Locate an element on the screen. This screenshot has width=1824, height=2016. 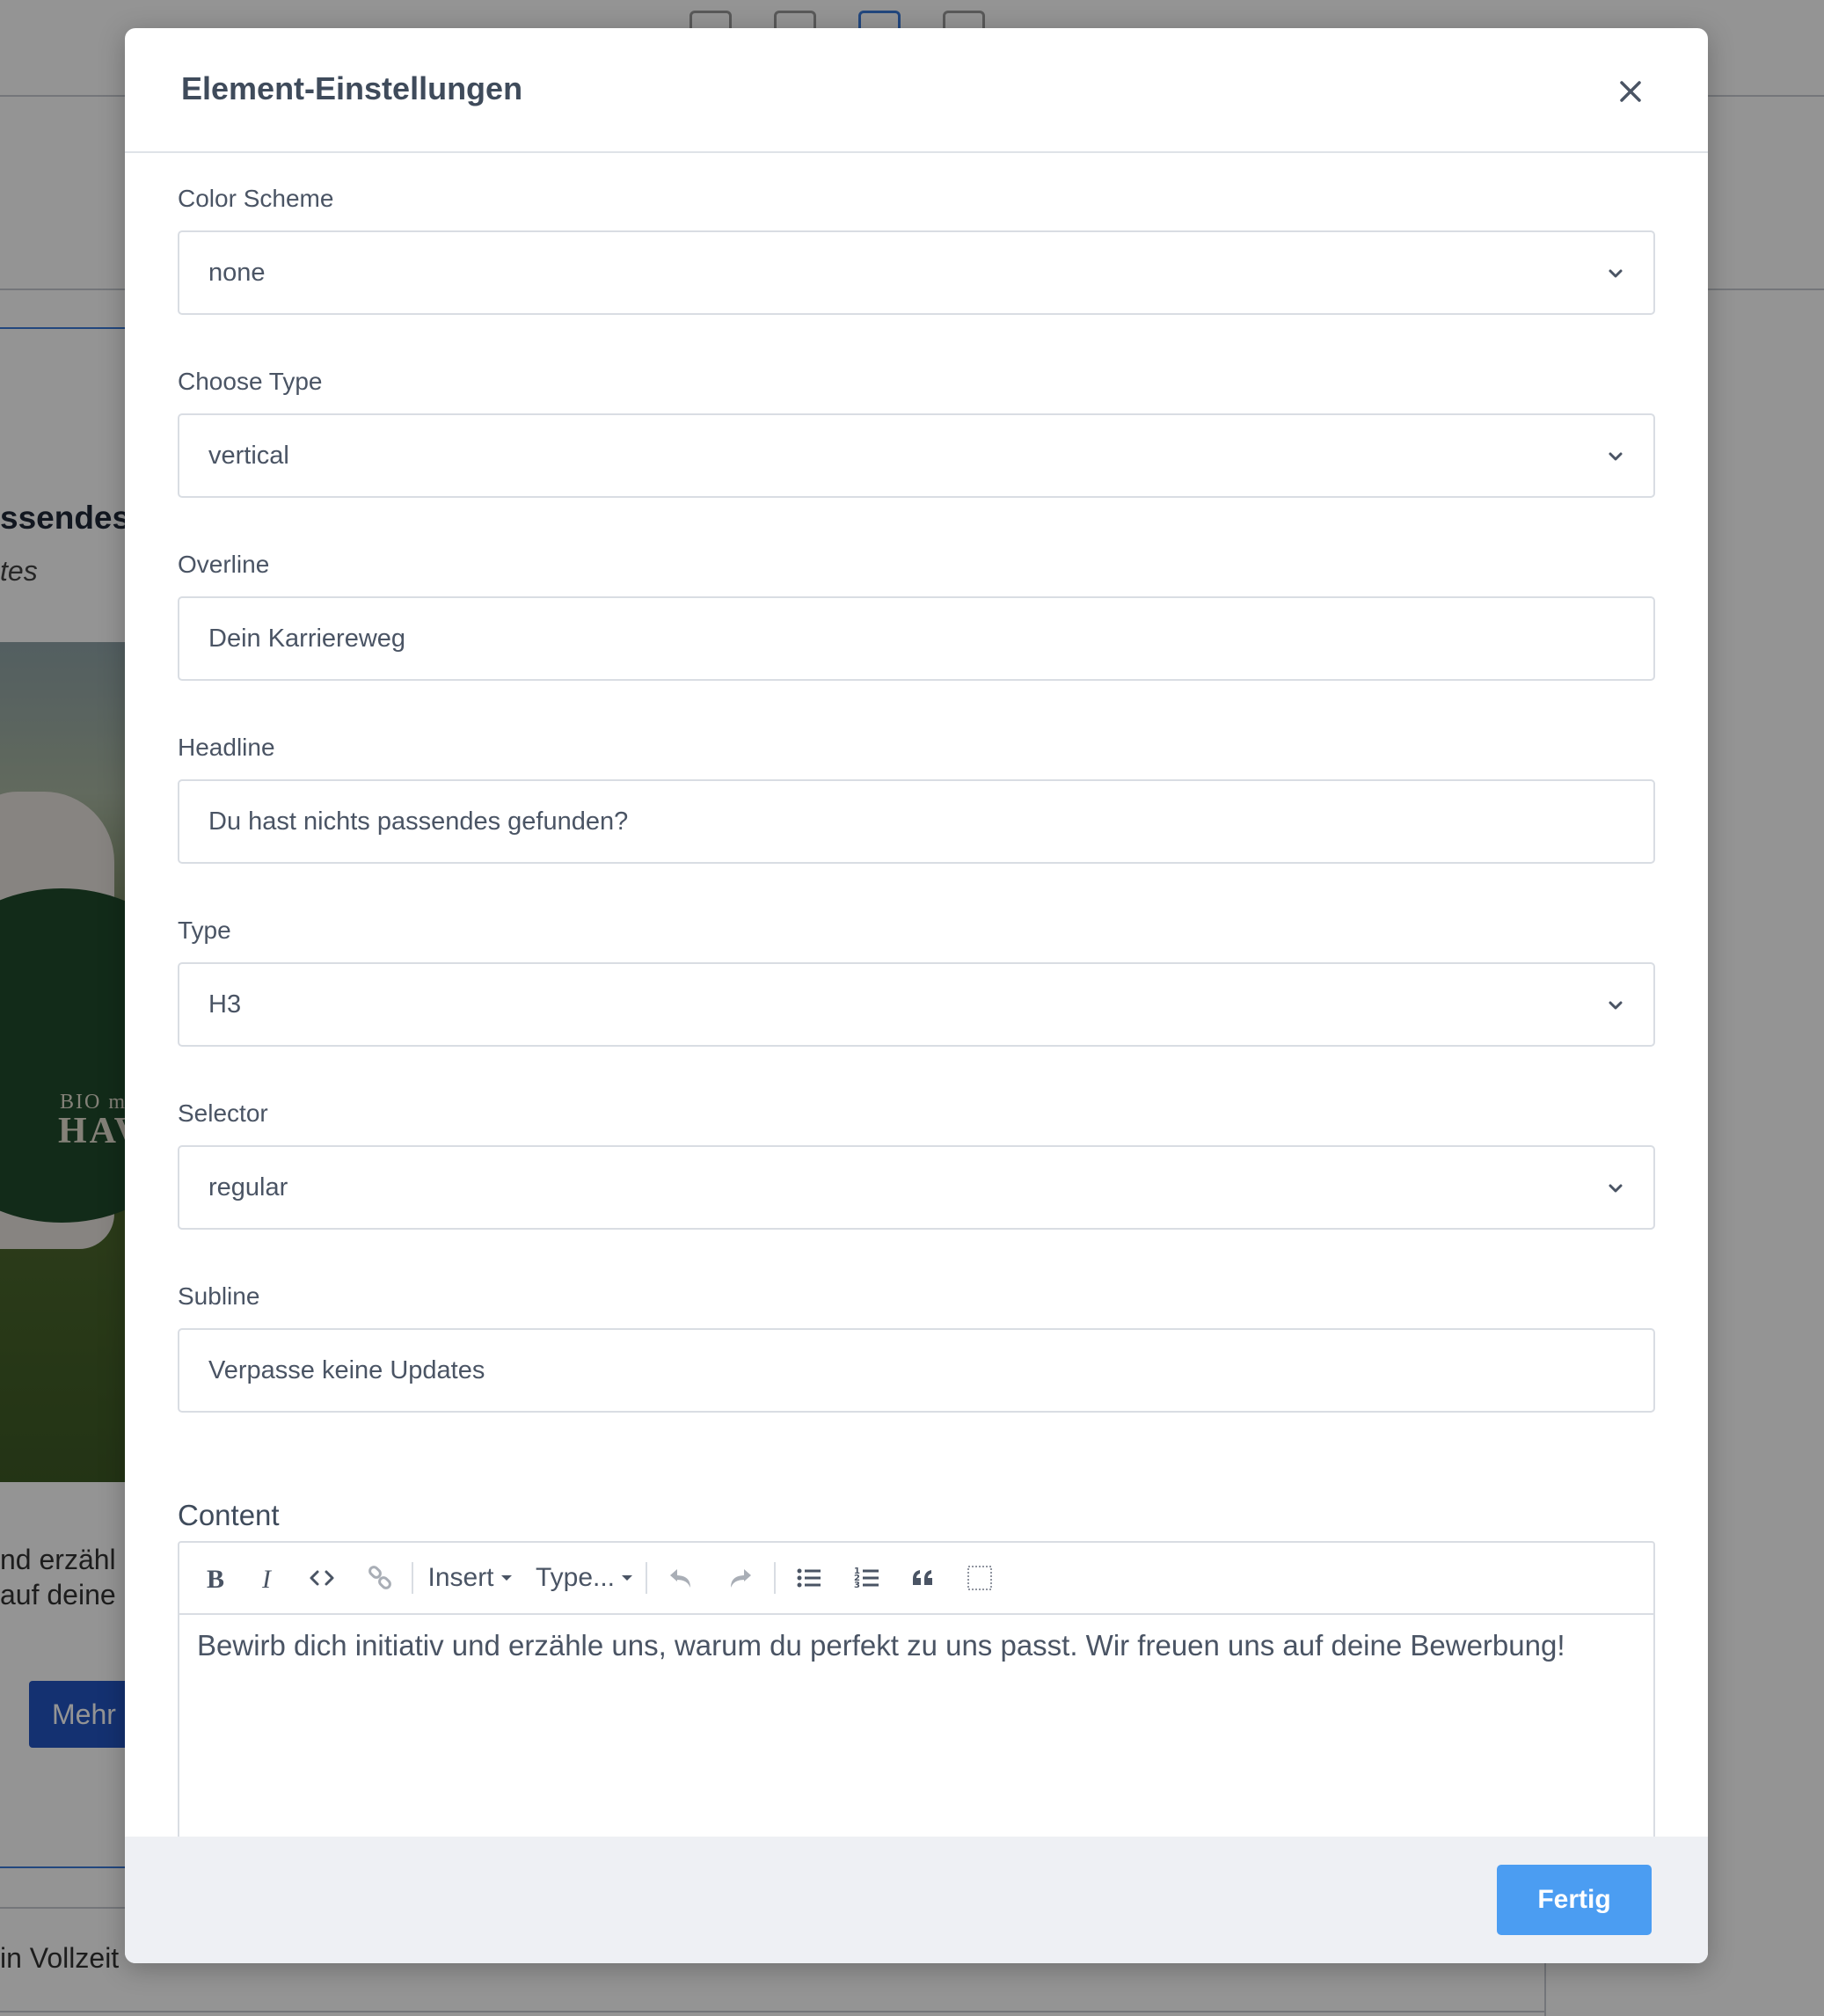
svg-text: B is located at coordinates (215, 1578).